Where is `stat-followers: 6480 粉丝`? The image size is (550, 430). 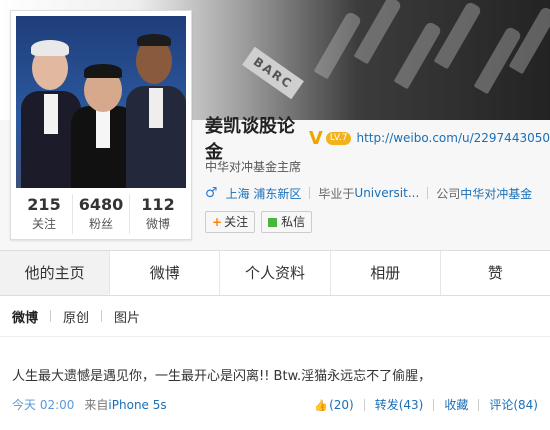
stat-followers: 6480 粉丝 is located at coordinates (101, 214).